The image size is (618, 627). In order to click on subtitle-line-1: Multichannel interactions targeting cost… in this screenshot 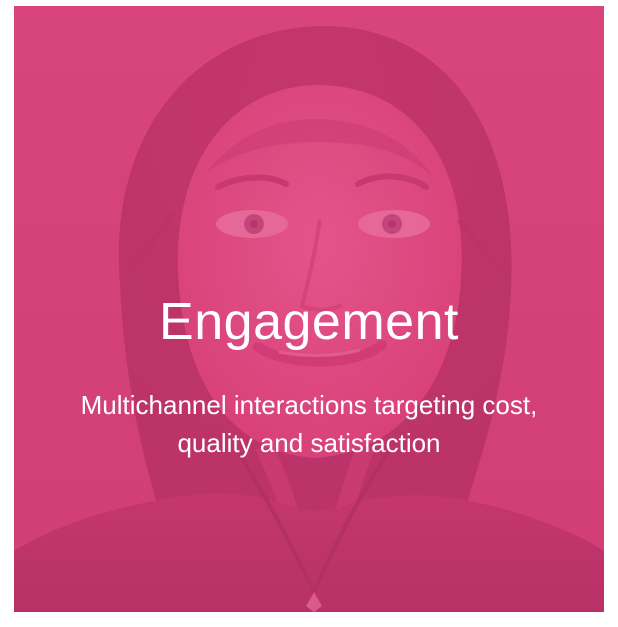, I will do `click(309, 405)`.